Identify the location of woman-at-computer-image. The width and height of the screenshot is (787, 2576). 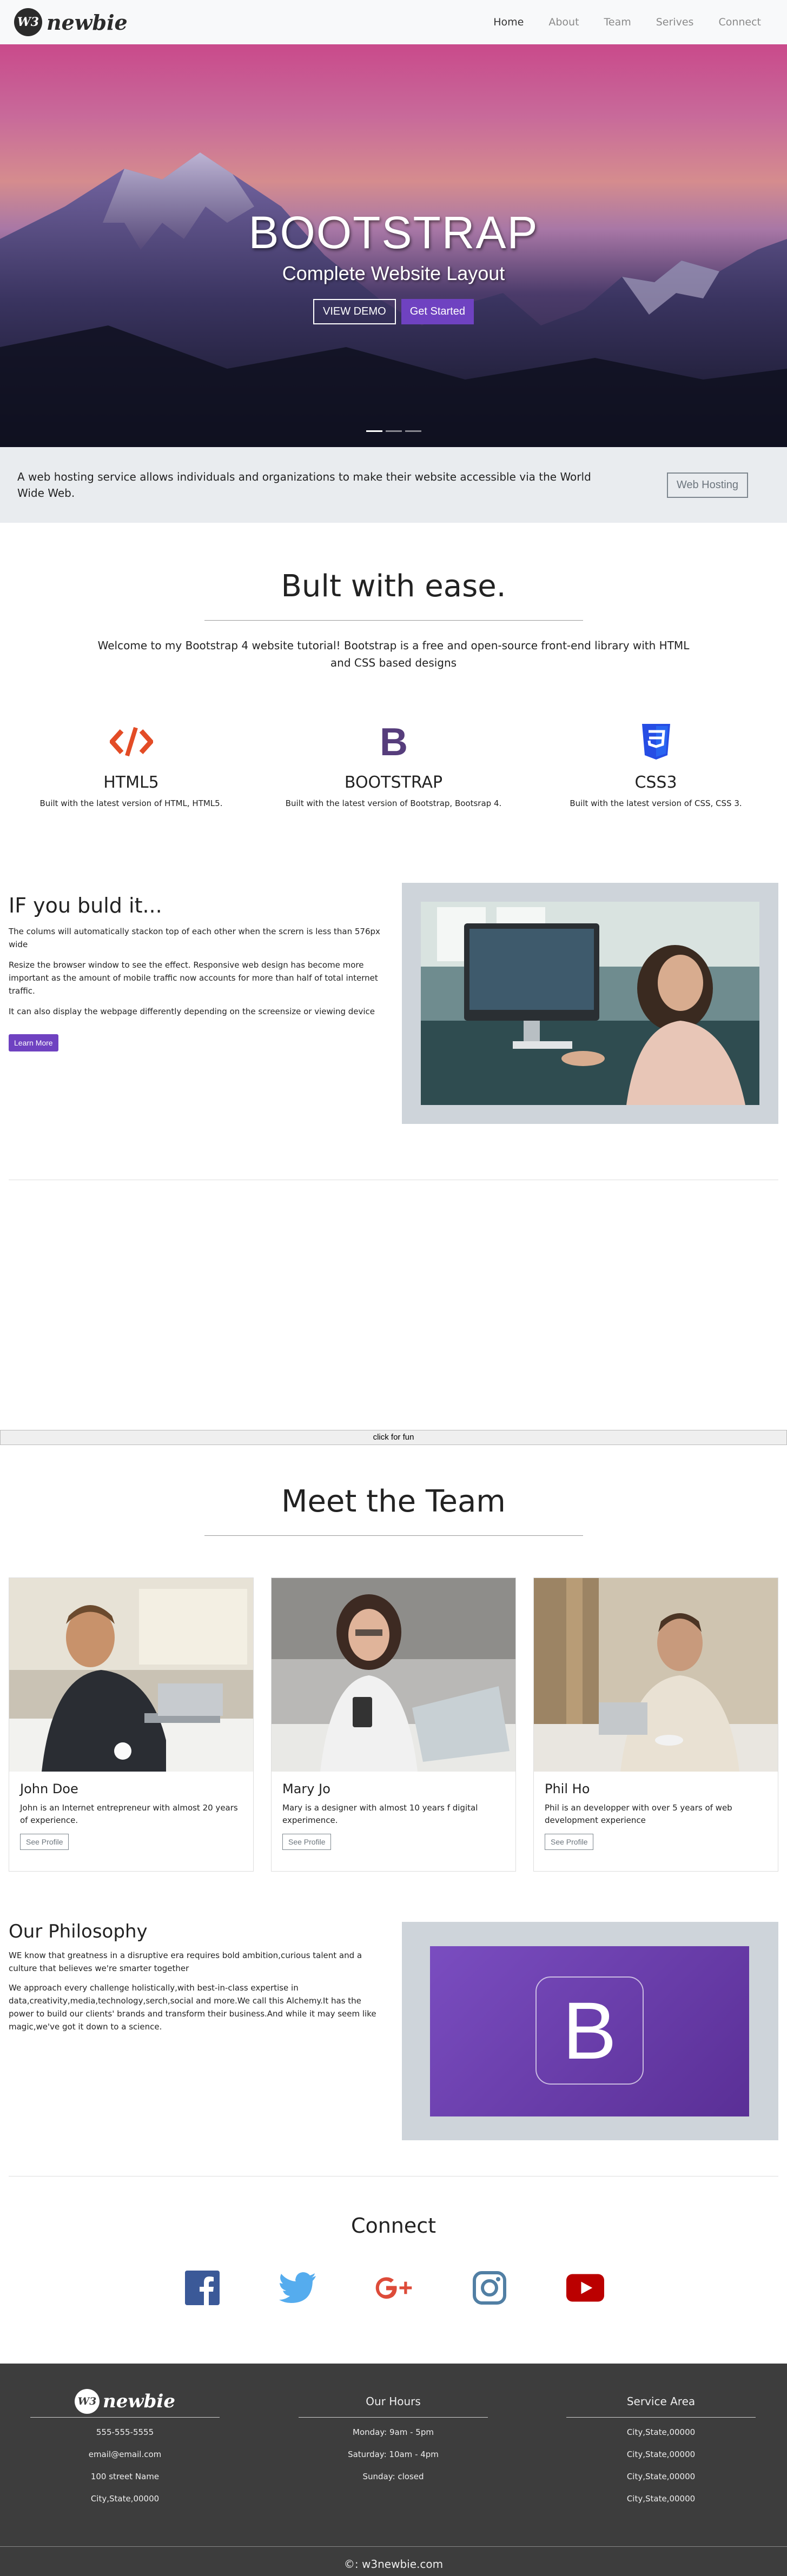
(590, 1003).